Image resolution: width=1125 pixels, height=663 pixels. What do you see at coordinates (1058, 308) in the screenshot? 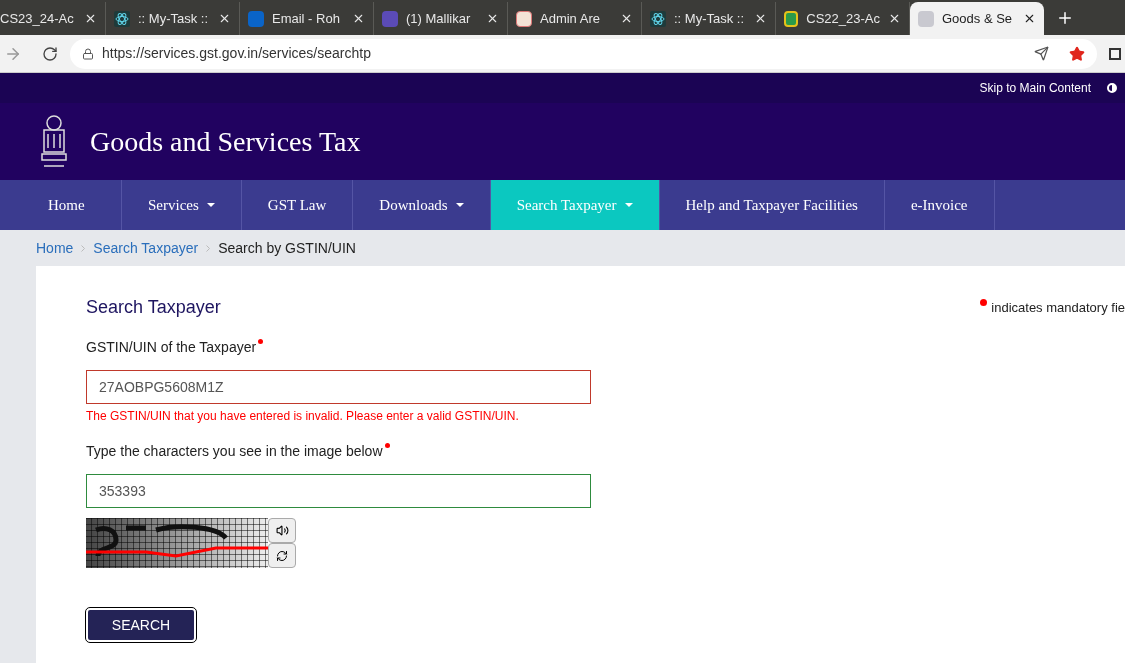
I see `mandatory-note: indicates mandatory fie` at bounding box center [1058, 308].